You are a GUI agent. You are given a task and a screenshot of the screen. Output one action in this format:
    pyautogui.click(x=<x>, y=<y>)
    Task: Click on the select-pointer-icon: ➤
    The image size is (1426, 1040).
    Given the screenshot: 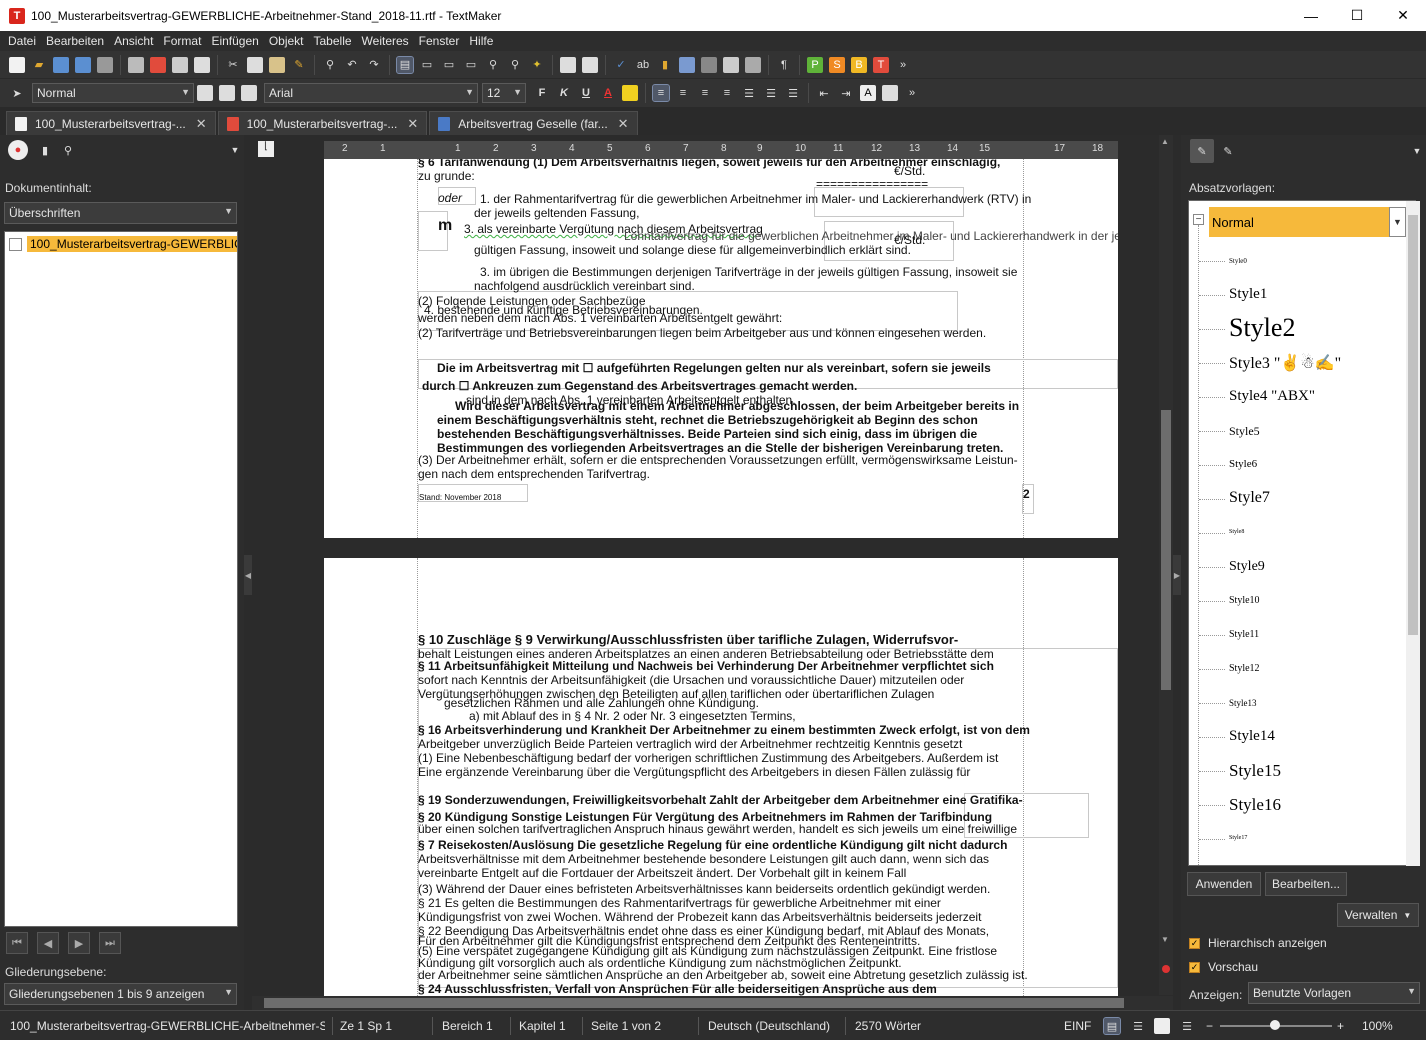 What is the action you would take?
    pyautogui.click(x=17, y=93)
    